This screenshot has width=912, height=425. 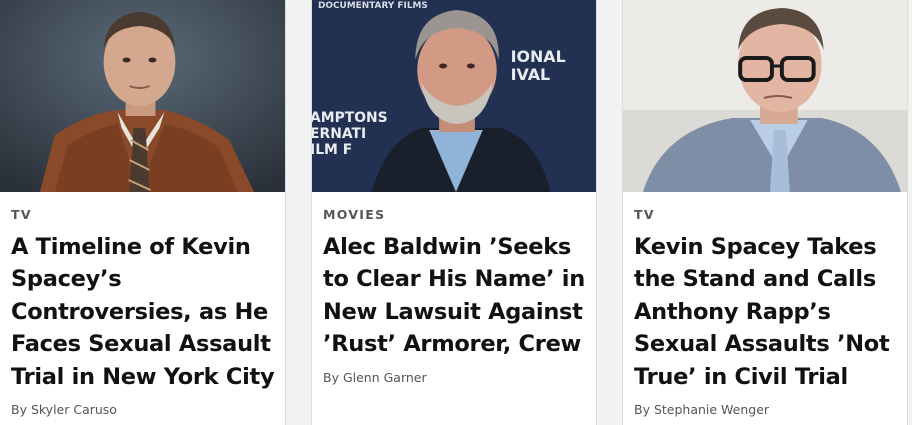 What do you see at coordinates (538, 56) in the screenshot?
I see `backdrop-text: IONAL` at bounding box center [538, 56].